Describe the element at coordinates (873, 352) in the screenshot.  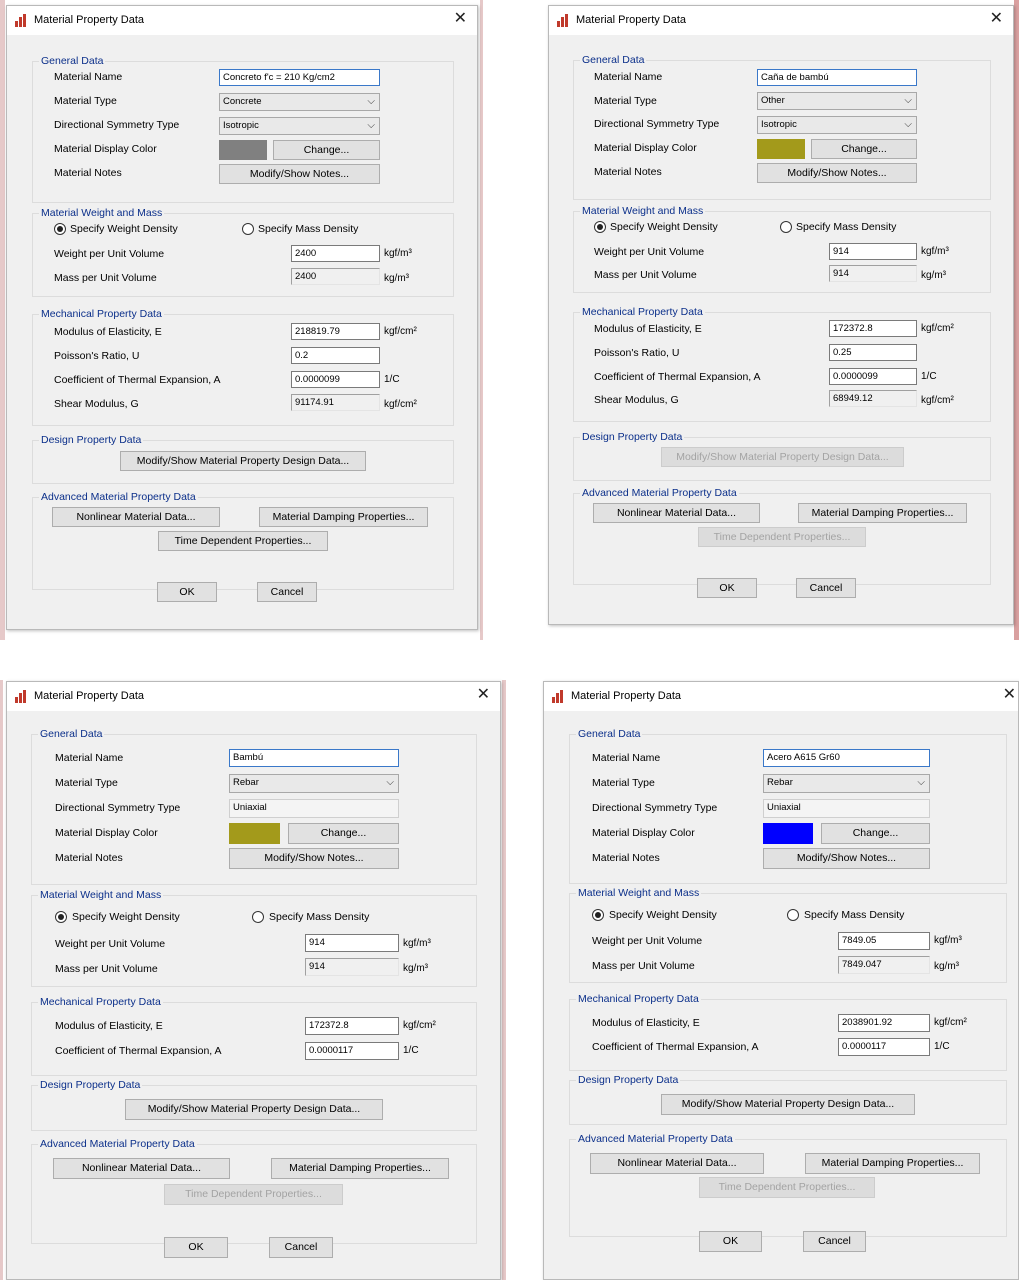
I see `poisson-input: 0.25` at that location.